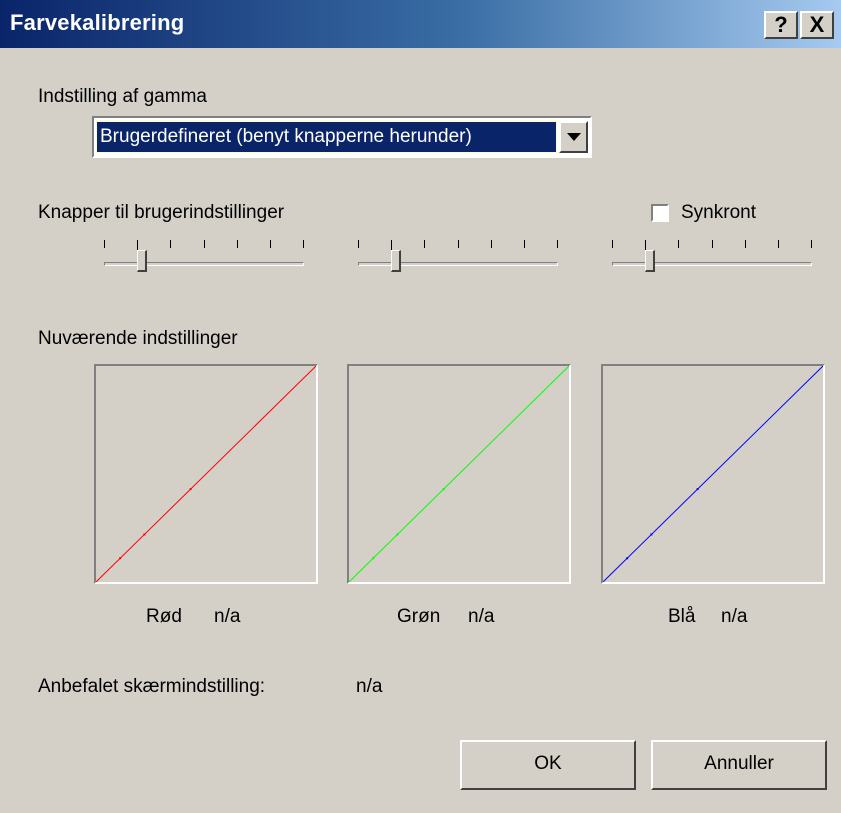 This screenshot has width=841, height=813. I want to click on red-gamma-graph, so click(206, 474).